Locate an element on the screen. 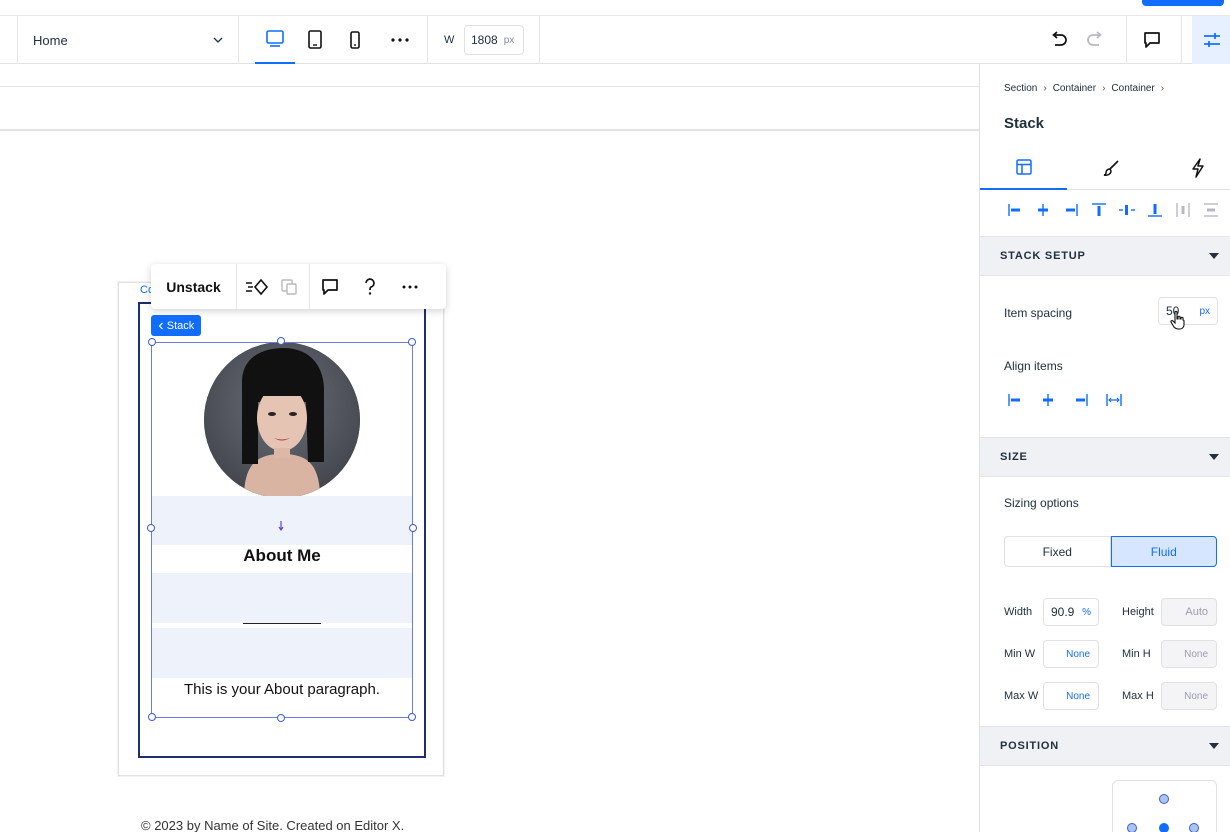 The image size is (1230, 832). alignment-toolbar is located at coordinates (1114, 210).